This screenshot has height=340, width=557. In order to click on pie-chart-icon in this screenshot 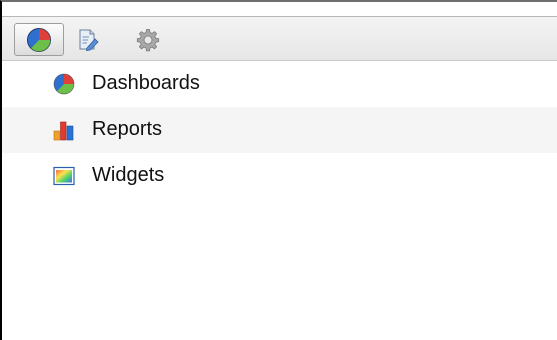, I will do `click(64, 84)`.